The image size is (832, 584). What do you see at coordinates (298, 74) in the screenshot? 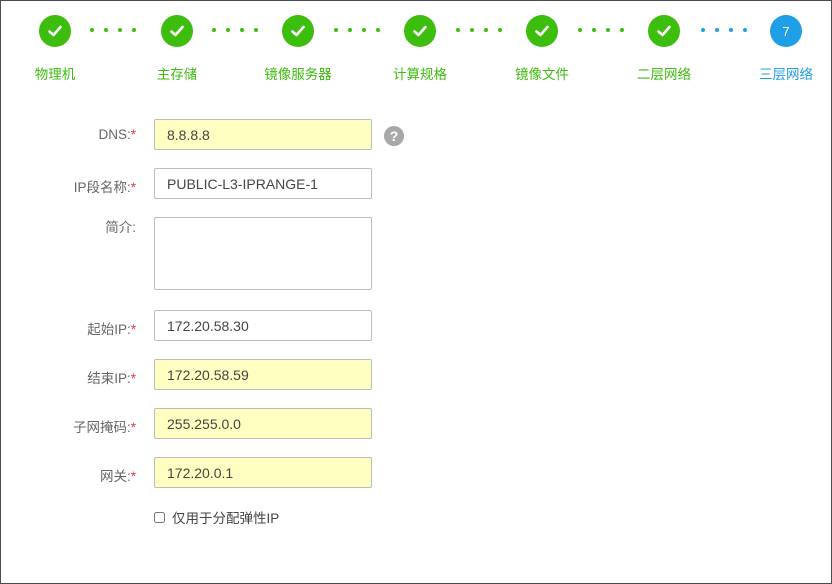
I see `step-label: 镜像服务器` at bounding box center [298, 74].